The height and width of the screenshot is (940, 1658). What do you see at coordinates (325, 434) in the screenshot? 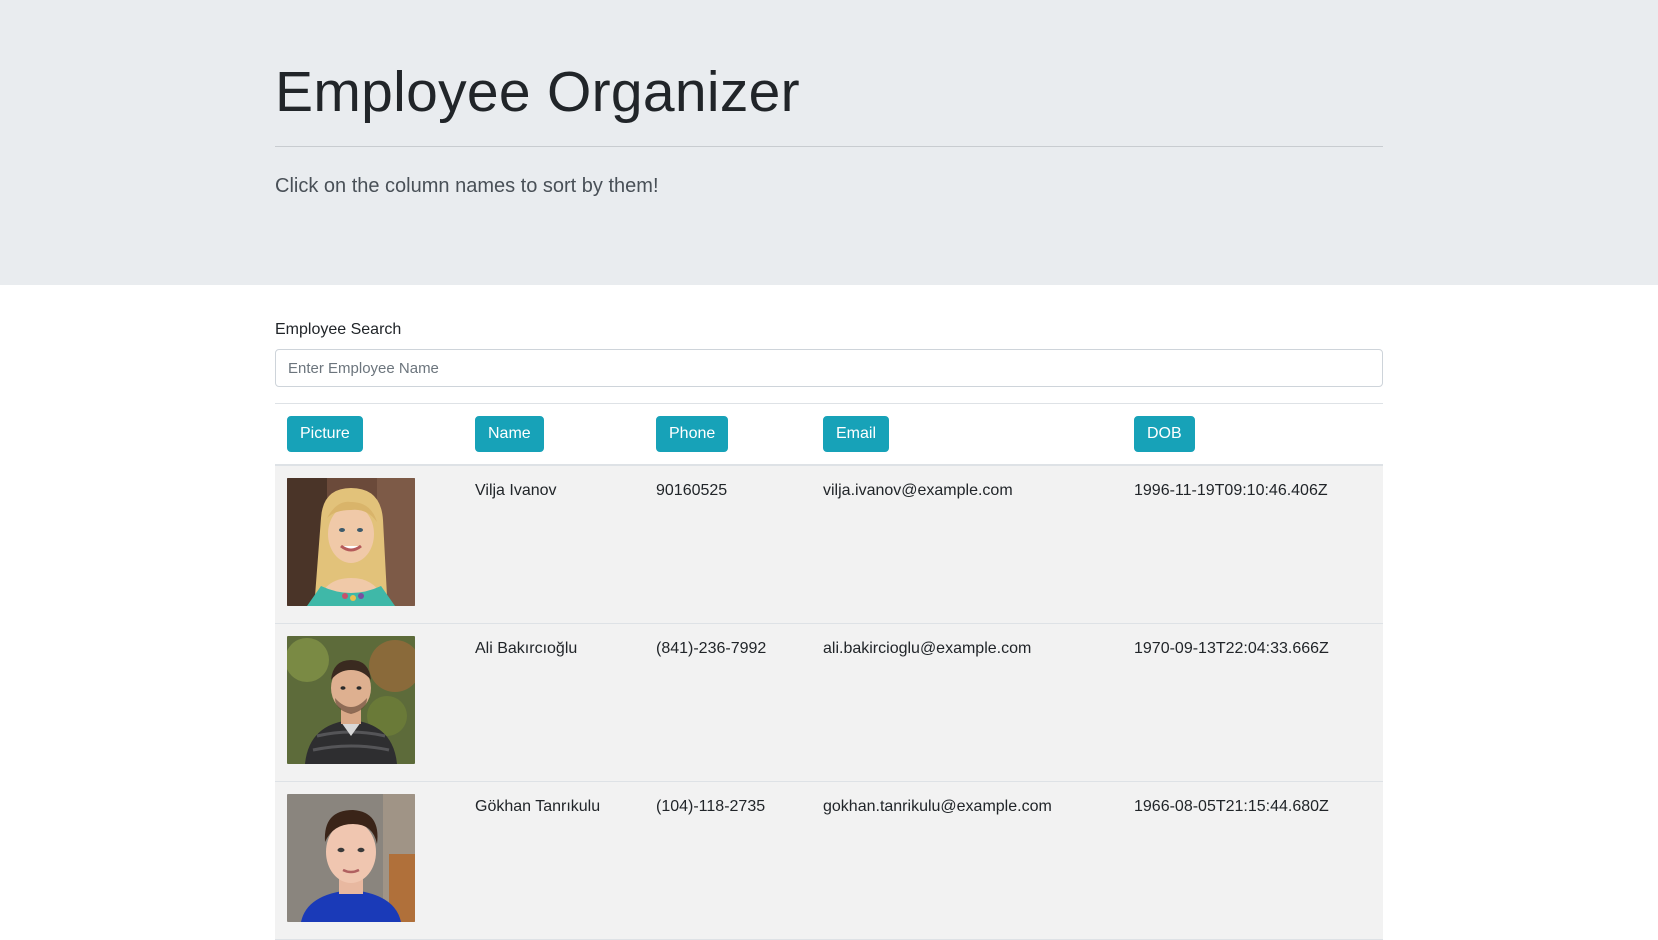
I see `sort-picture-button: Picture` at bounding box center [325, 434].